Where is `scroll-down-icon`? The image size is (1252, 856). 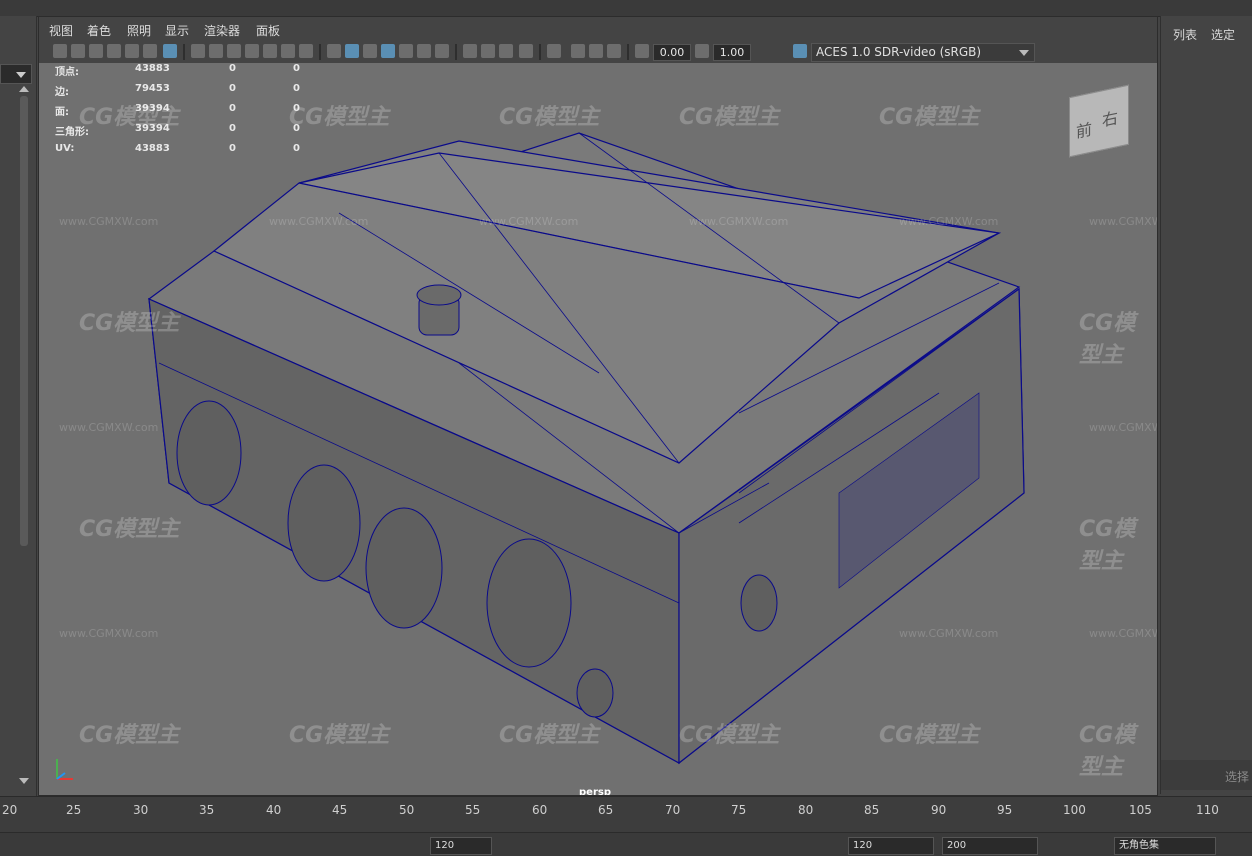
scroll-down-icon is located at coordinates (24, 781).